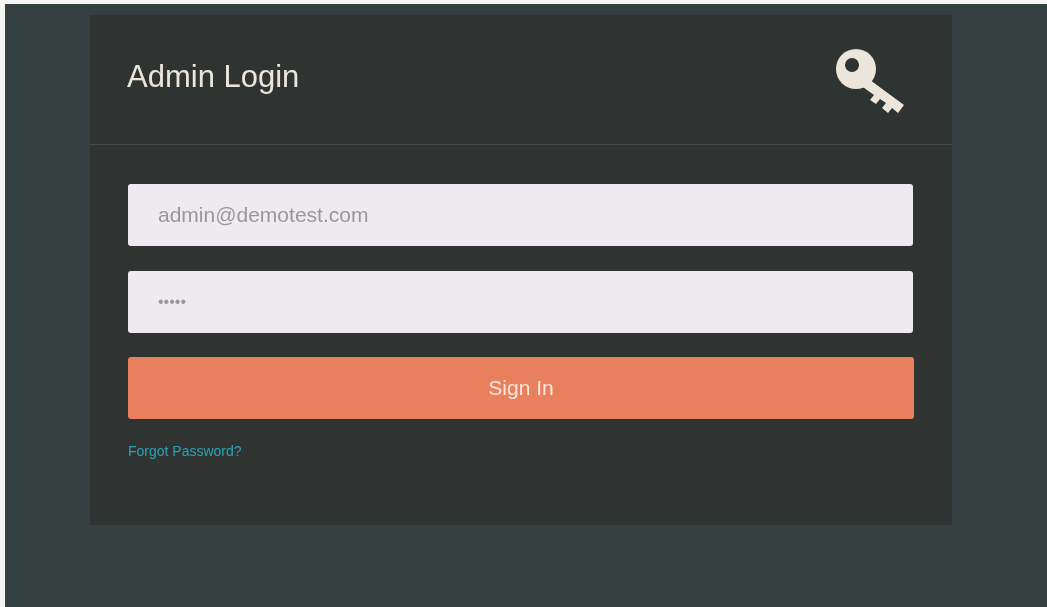 This screenshot has height=607, width=1047. What do you see at coordinates (520, 302) in the screenshot?
I see `password-field: •••••` at bounding box center [520, 302].